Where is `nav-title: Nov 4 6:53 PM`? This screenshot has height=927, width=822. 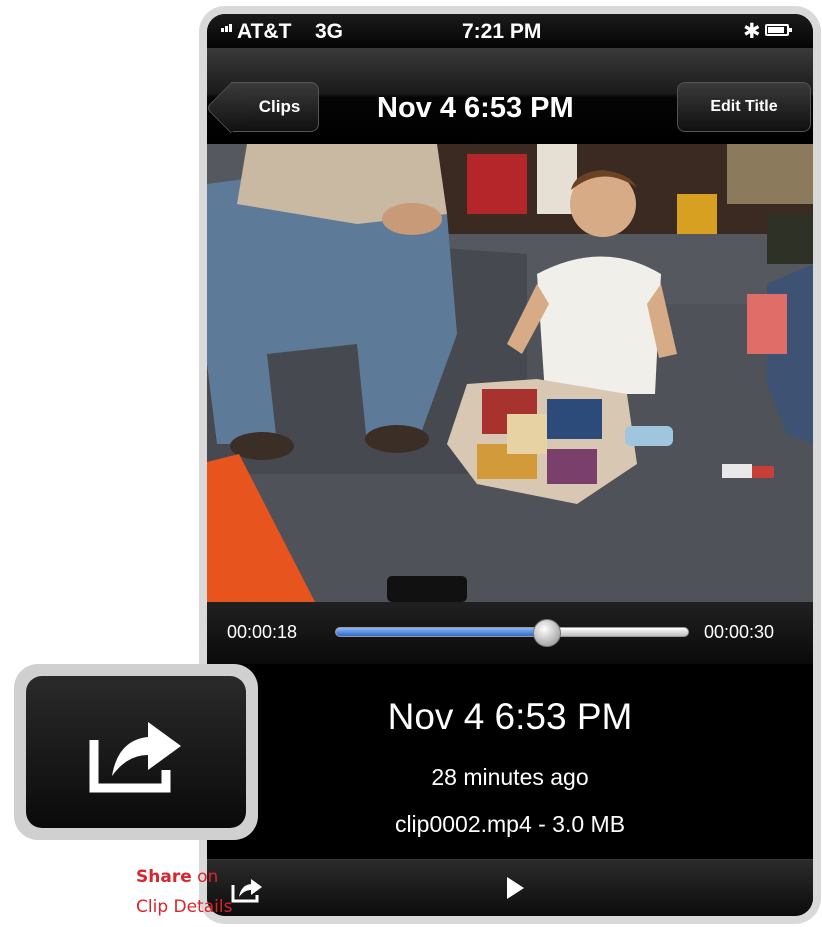
nav-title: Nov 4 6:53 PM is located at coordinates (475, 108).